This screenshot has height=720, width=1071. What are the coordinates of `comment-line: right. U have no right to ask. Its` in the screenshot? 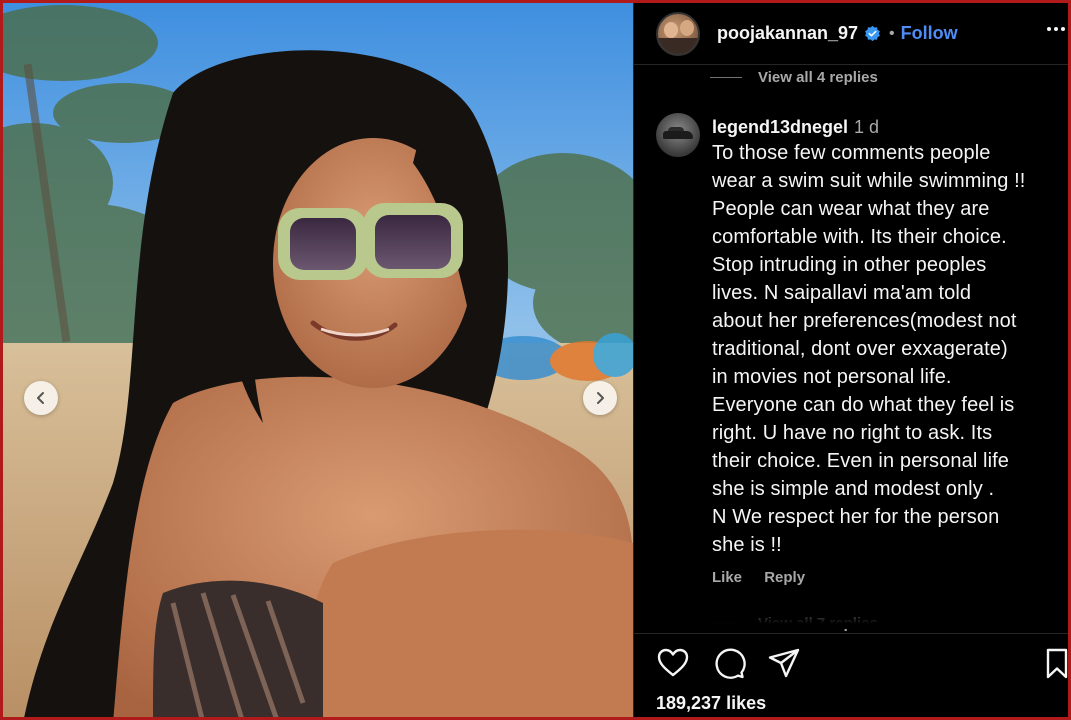 It's located at (852, 433).